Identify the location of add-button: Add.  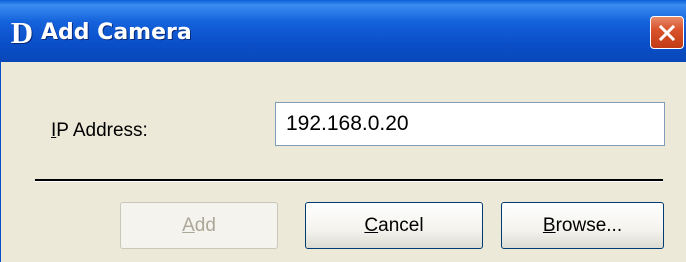
(199, 225).